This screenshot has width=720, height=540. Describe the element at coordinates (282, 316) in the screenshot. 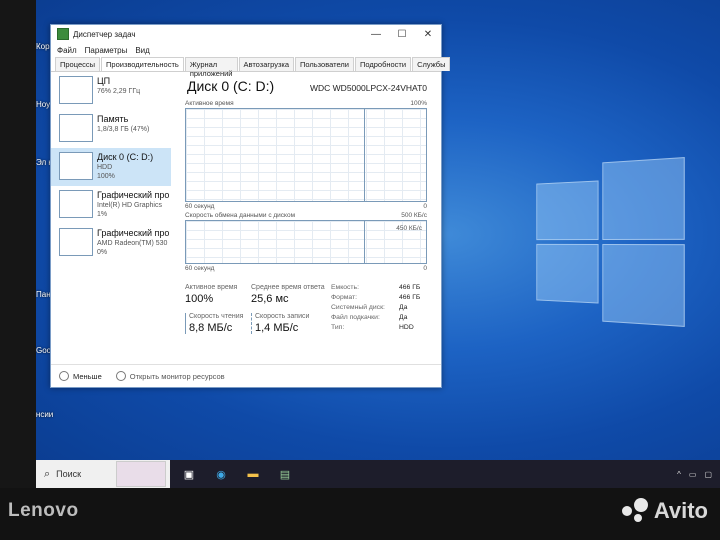

I see `write-speed-label: Скорость записи` at that location.